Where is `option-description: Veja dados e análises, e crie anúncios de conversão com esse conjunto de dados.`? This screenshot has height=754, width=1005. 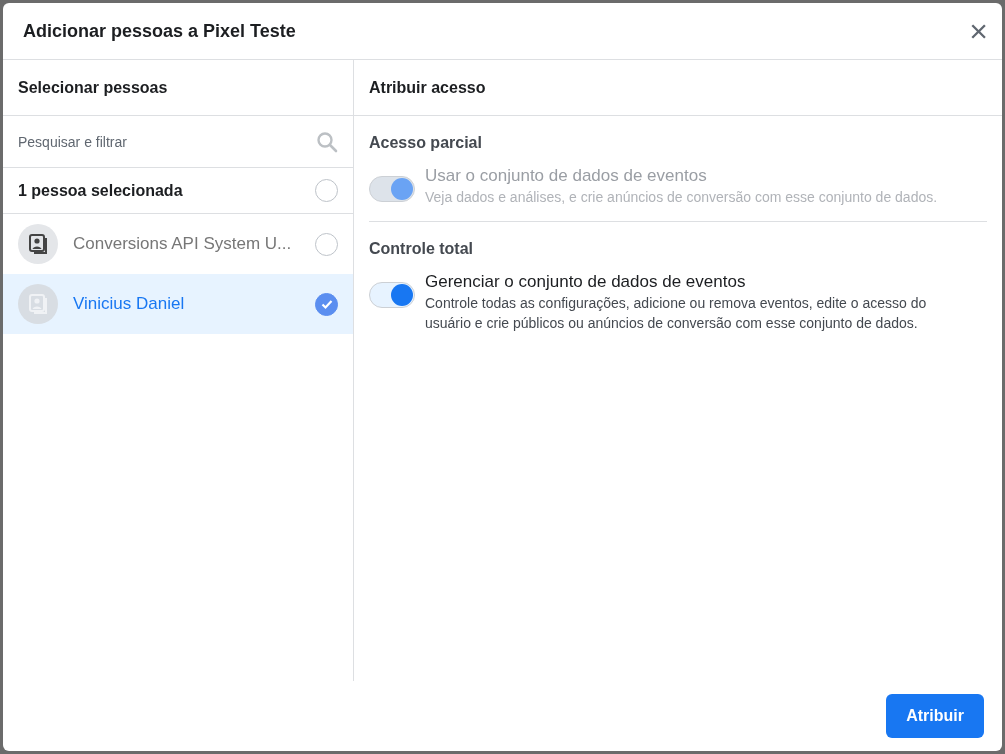 option-description: Veja dados e análises, e crie anúncios de conversão com esse conjunto de dados. is located at coordinates (682, 197).